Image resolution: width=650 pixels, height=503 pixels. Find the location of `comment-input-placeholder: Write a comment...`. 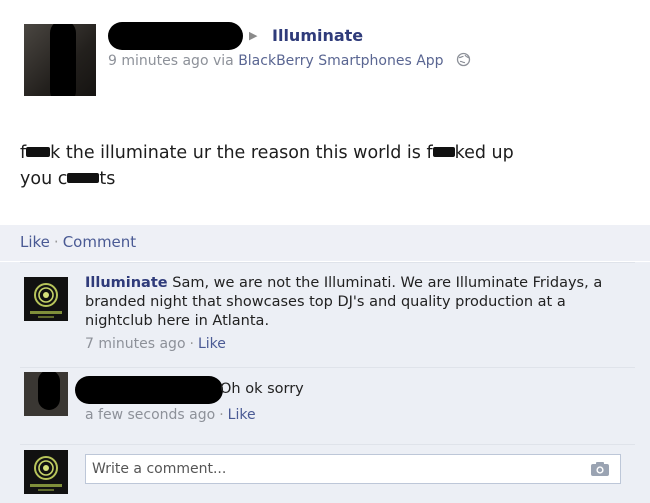

comment-input-placeholder: Write a comment... is located at coordinates (159, 469).